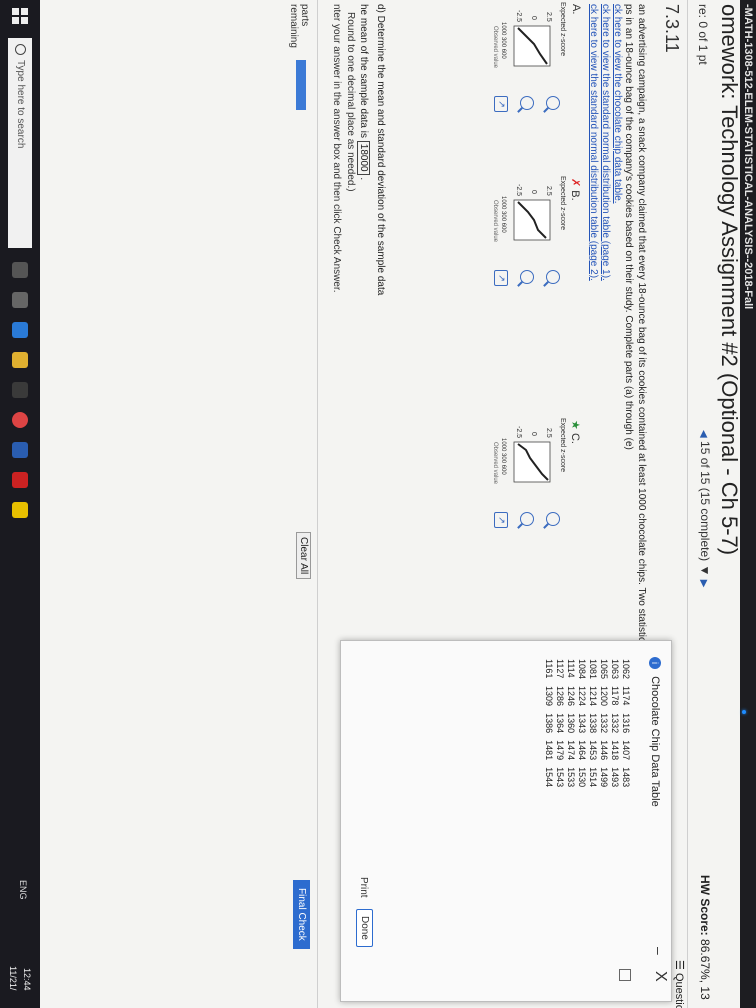 This screenshot has width=756, height=1008. Describe the element at coordinates (27, 979) in the screenshot. I see `clock-time: 12:44` at that location.